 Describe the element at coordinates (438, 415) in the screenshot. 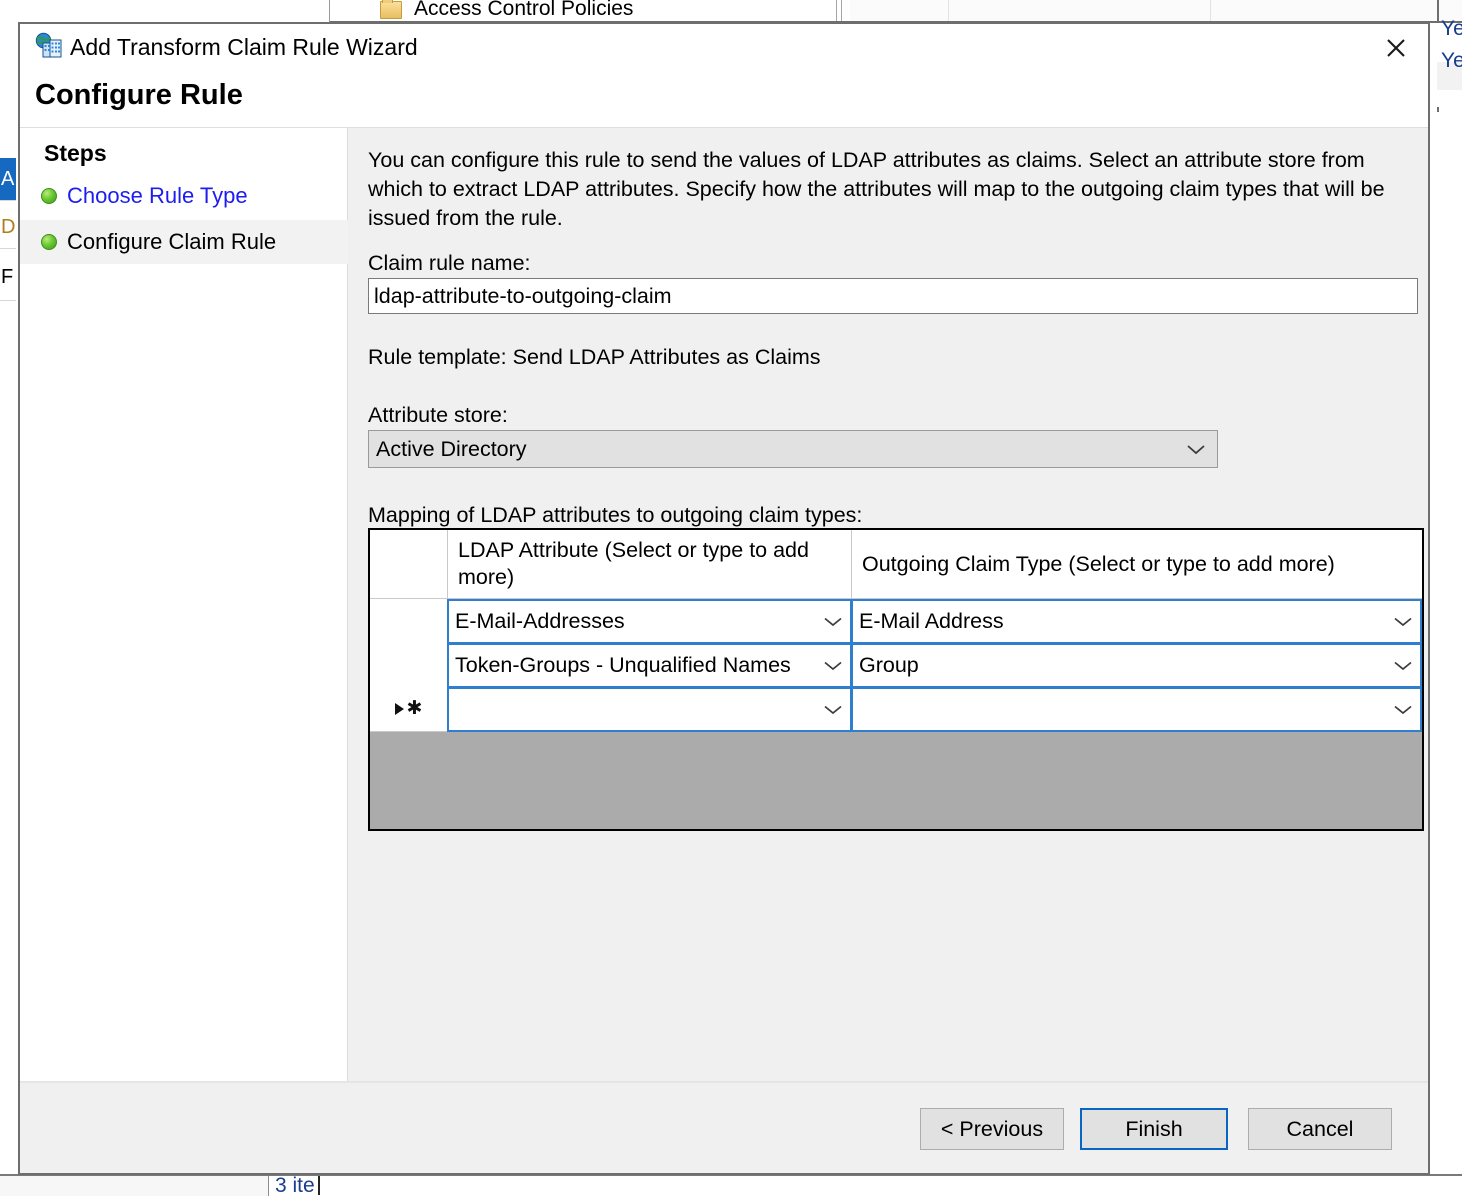

I see `attribute-store-label: Attribute store:` at that location.